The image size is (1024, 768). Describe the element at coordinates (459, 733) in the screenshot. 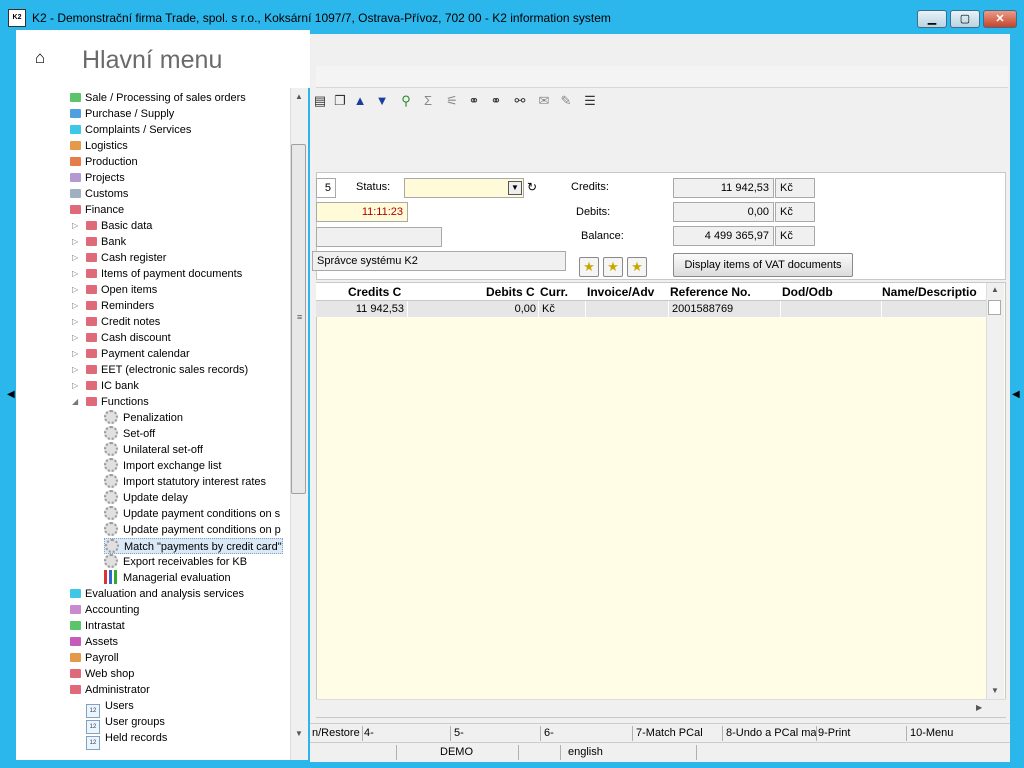

I see `fkey-5: 5-` at that location.